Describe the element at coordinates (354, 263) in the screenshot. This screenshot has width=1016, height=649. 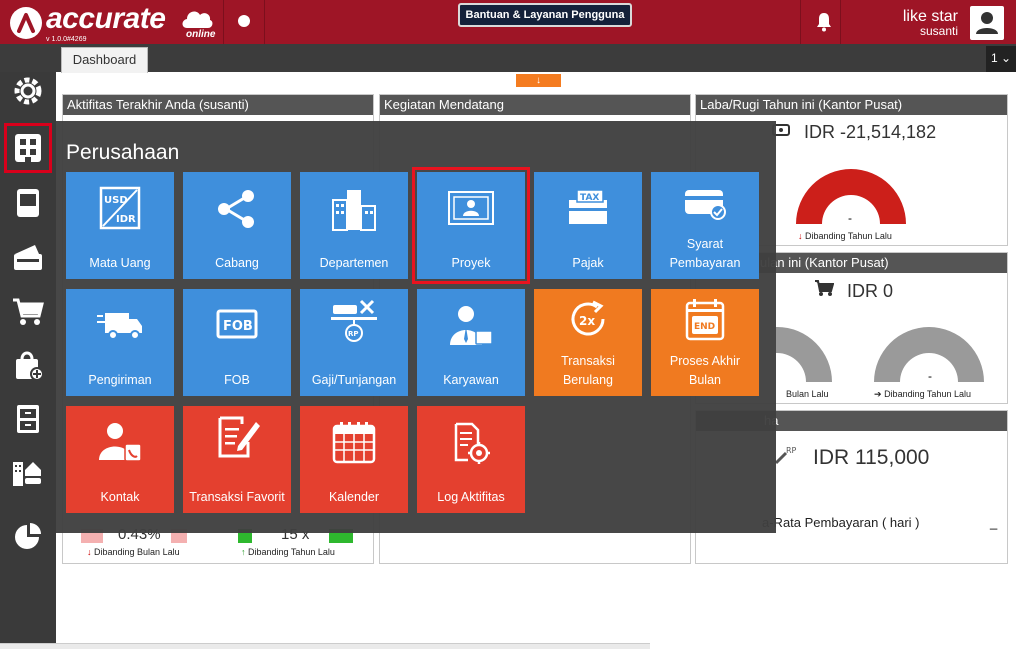
I see `tile-label: Departemen` at that location.